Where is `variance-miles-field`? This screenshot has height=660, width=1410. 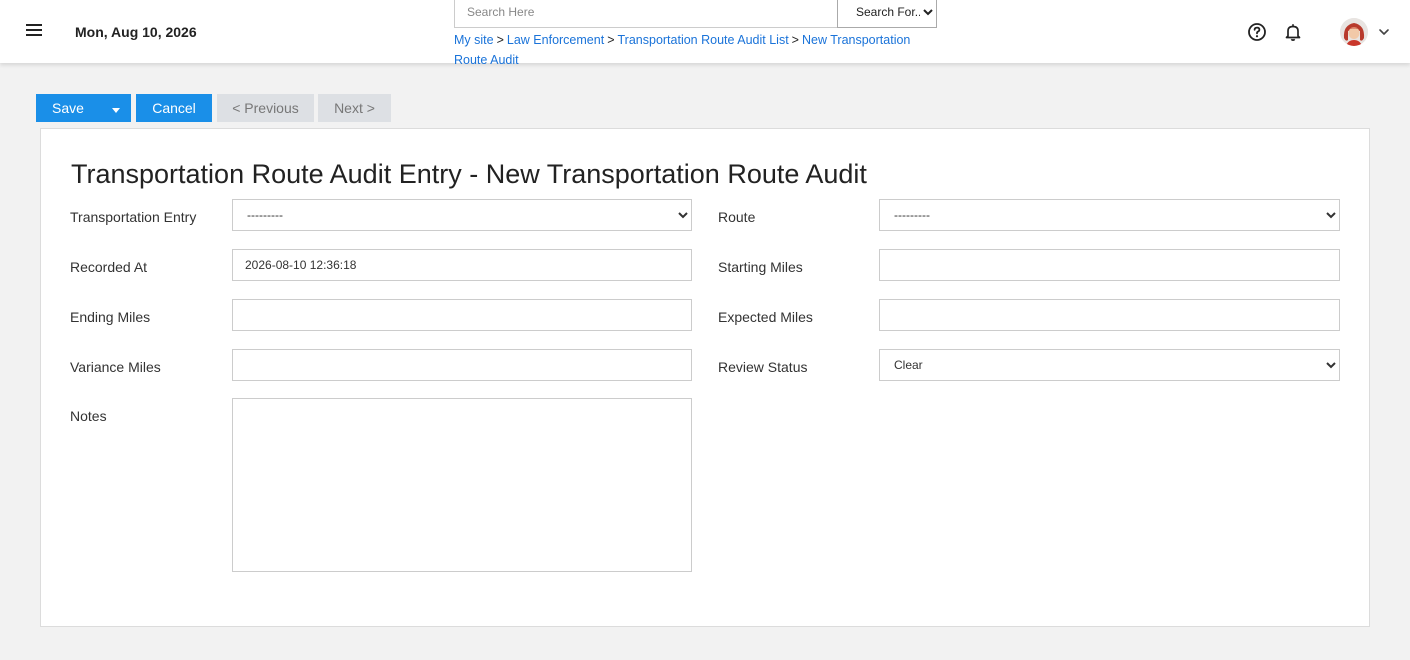
variance-miles-field is located at coordinates (462, 365).